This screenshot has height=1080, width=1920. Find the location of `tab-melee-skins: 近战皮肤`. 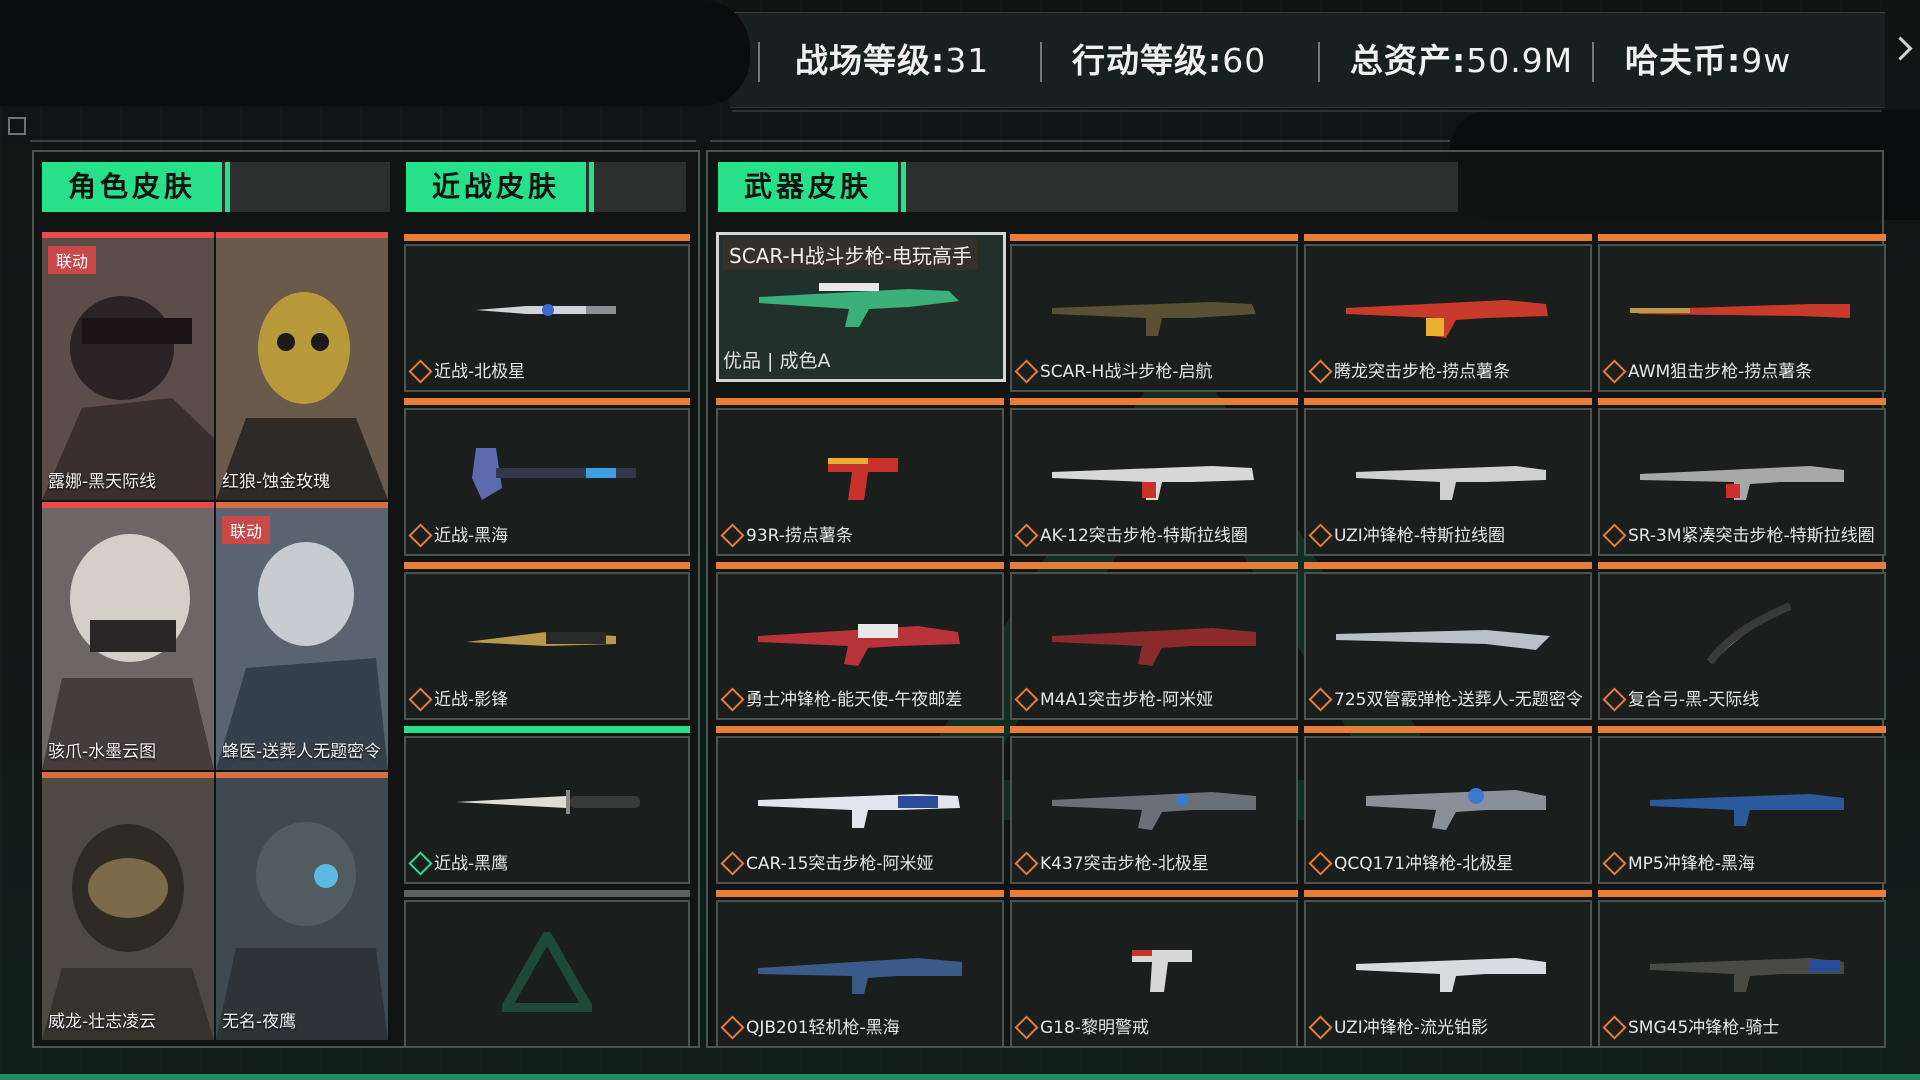

tab-melee-skins: 近战皮肤 is located at coordinates (500, 187).